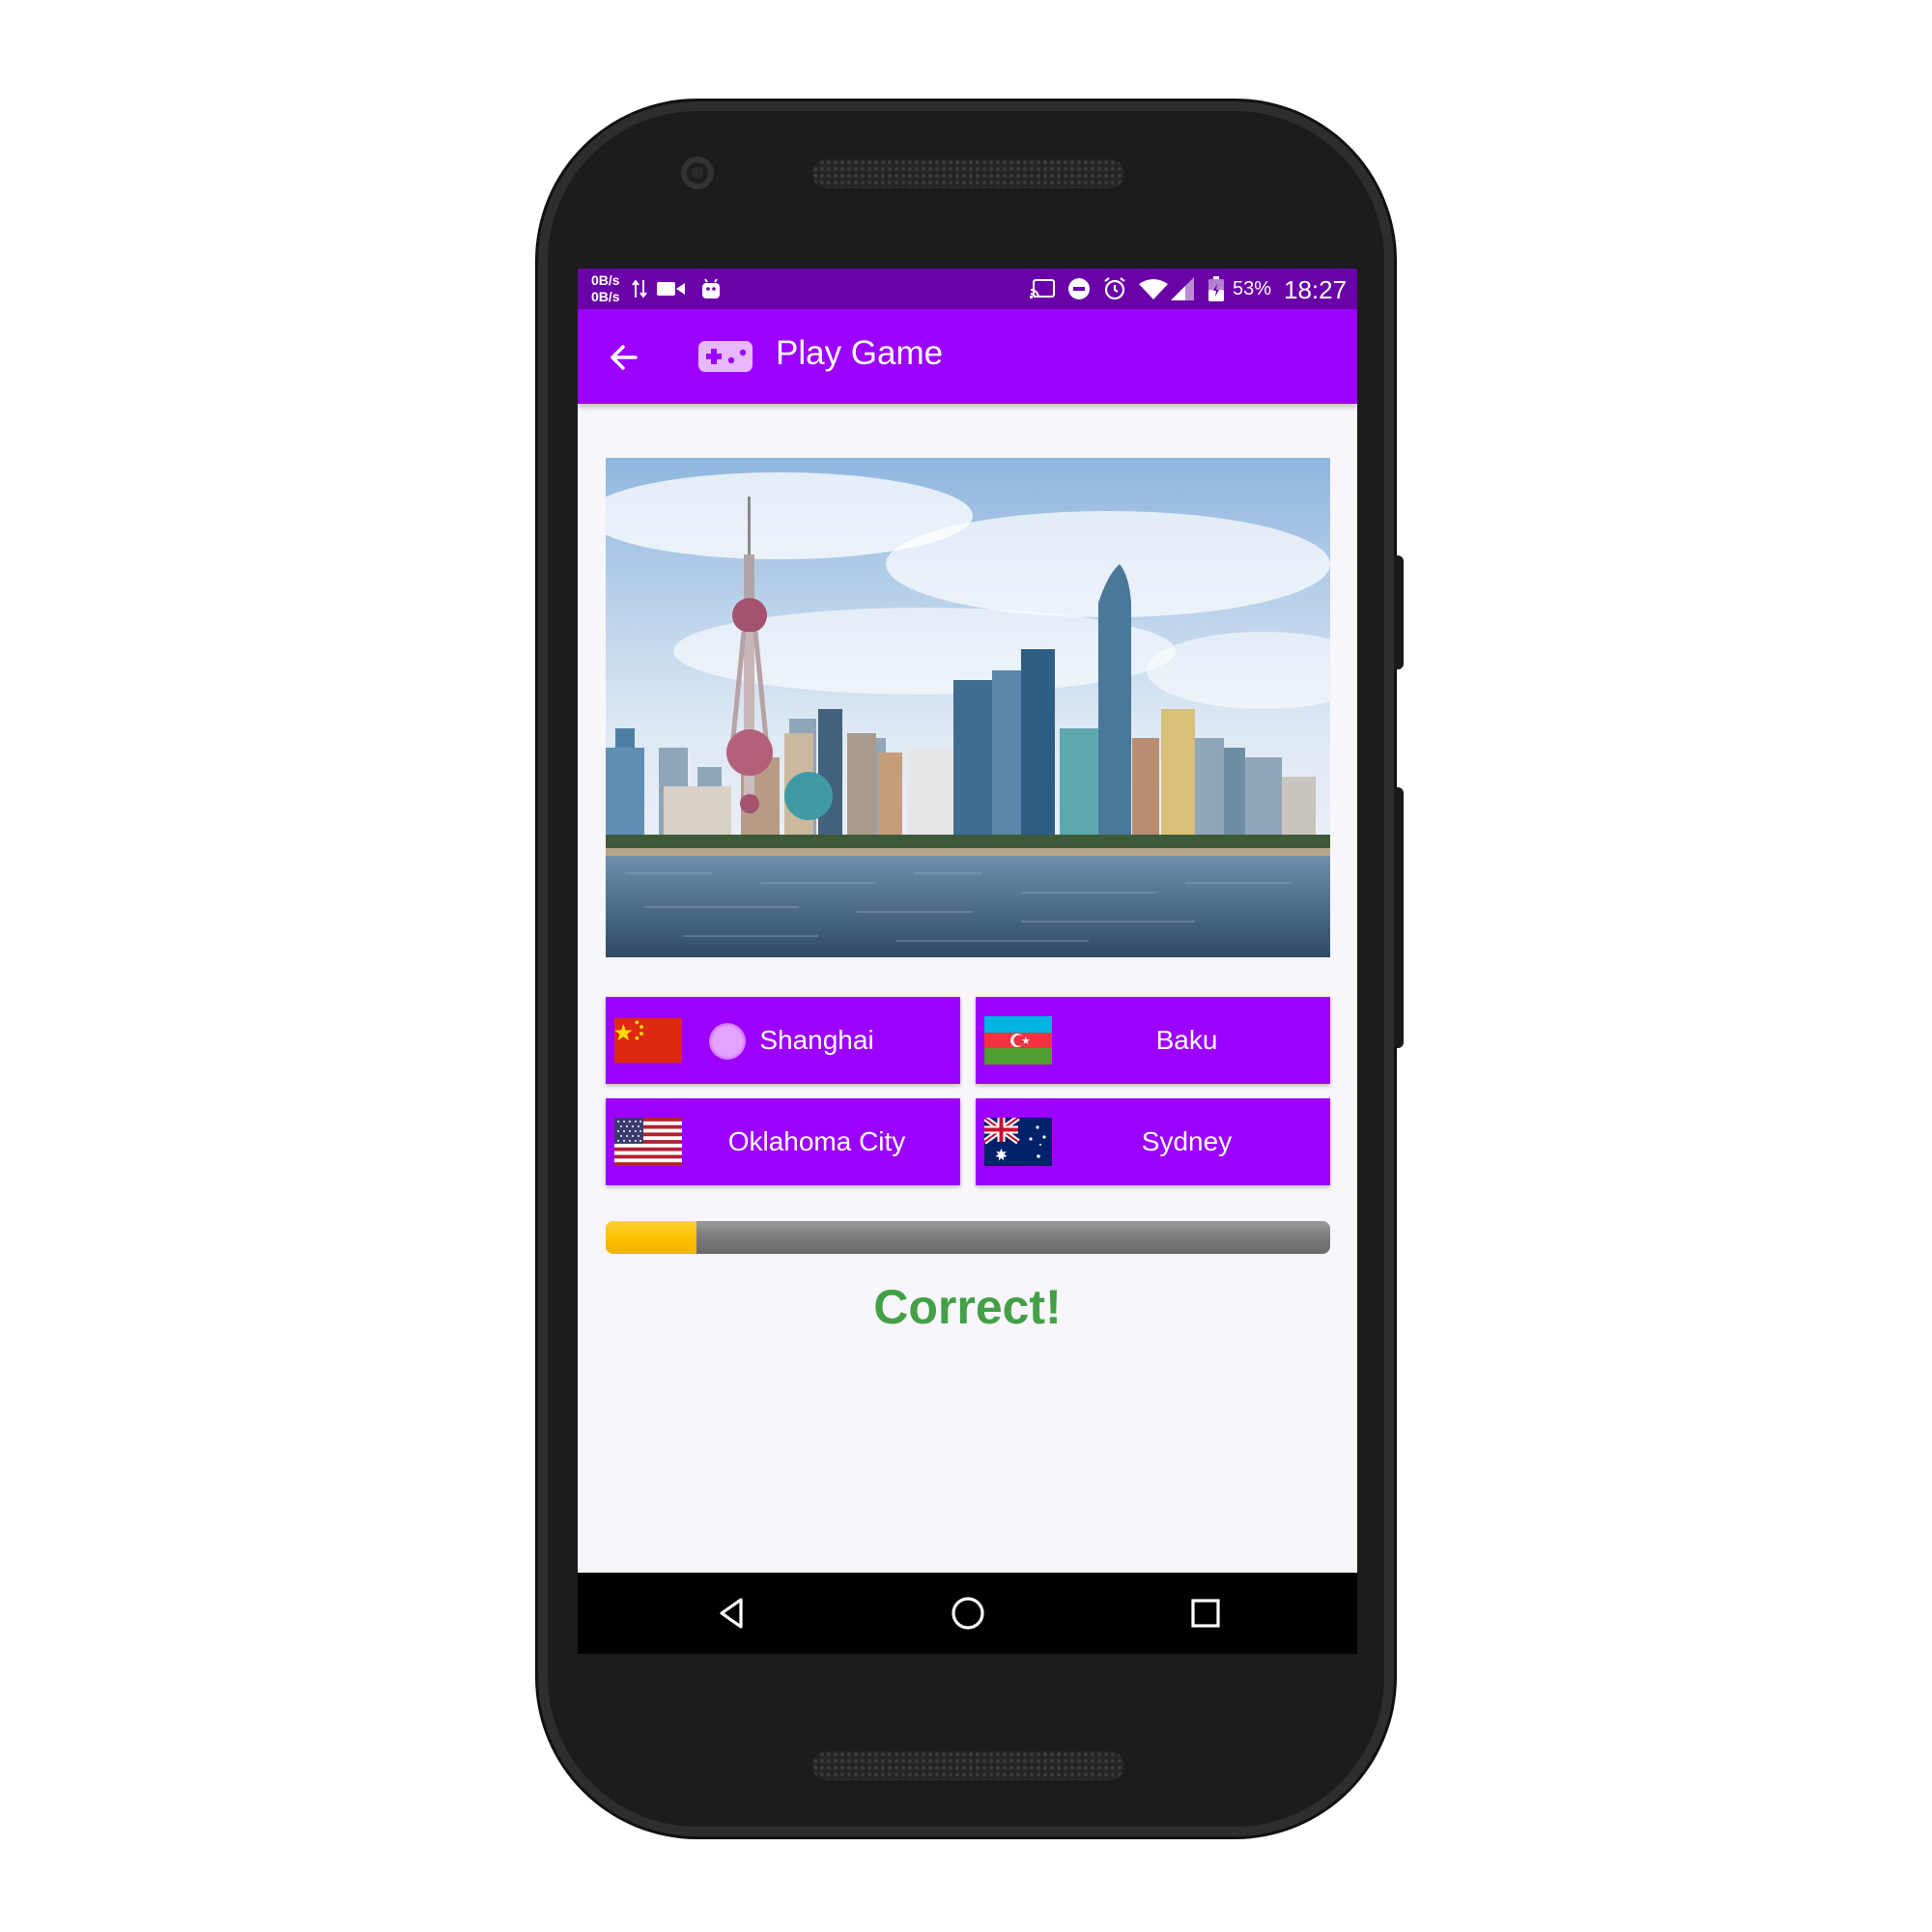 The height and width of the screenshot is (1932, 1932). What do you see at coordinates (648, 1040) in the screenshot?
I see `china-flag-icon` at bounding box center [648, 1040].